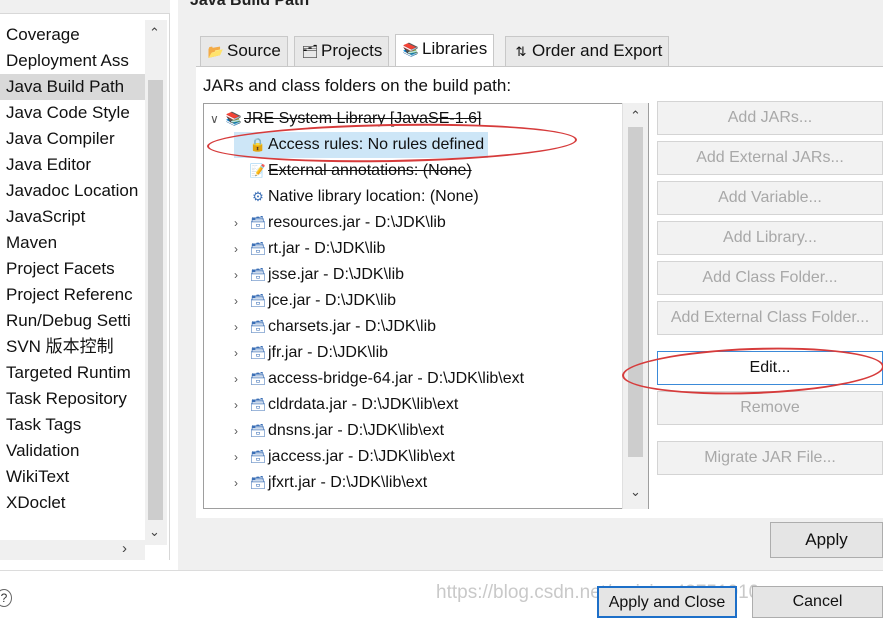 The height and width of the screenshot is (619, 883). I want to click on projects-icon: 🗂, so click(310, 51).